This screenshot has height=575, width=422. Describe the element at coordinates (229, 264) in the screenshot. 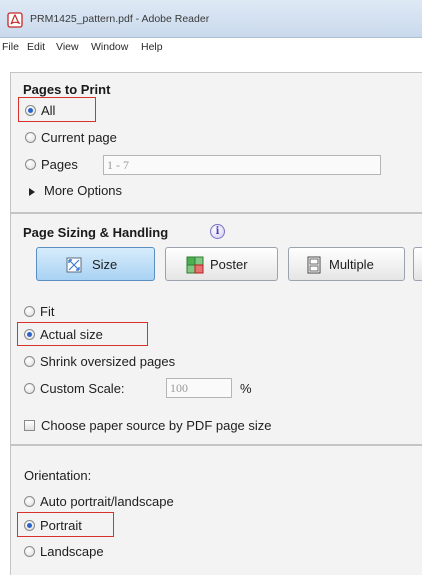

I see `poster-button-label: Poster` at that location.